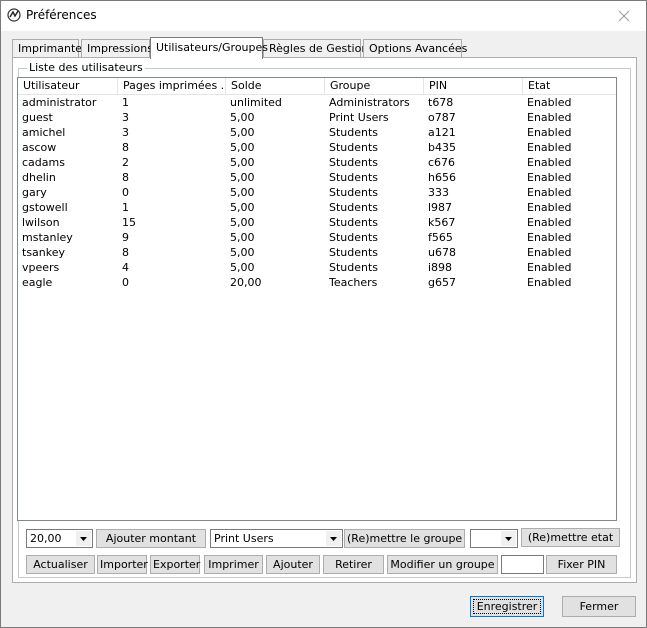 This screenshot has height=628, width=647. I want to click on column-header-solde: Solde, so click(275, 86).